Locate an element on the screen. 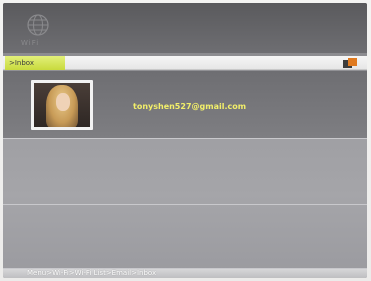 The width and height of the screenshot is (371, 281). breadcrumb-bar: >Inbox is located at coordinates (185, 63).